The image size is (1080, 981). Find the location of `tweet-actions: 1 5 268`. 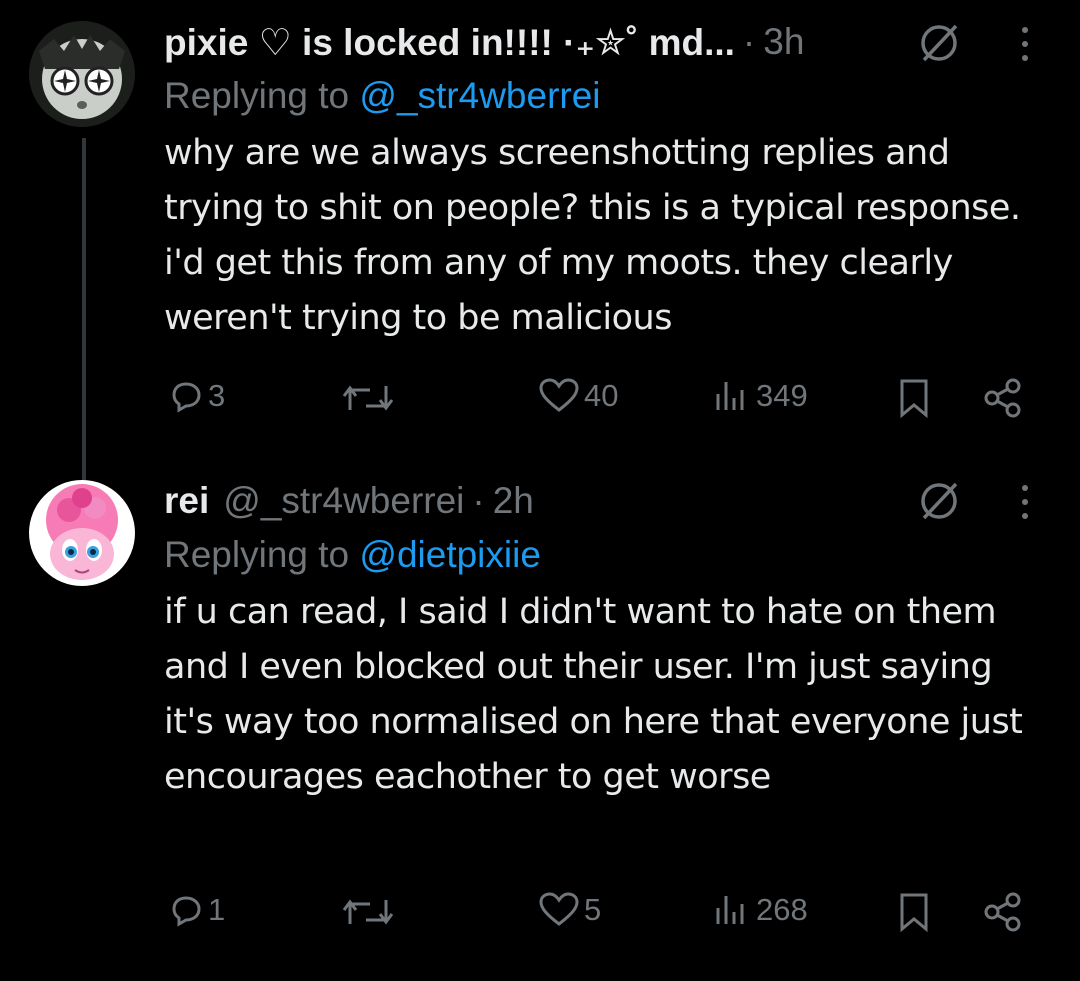

tweet-actions: 1 5 268 is located at coordinates (540, 918).